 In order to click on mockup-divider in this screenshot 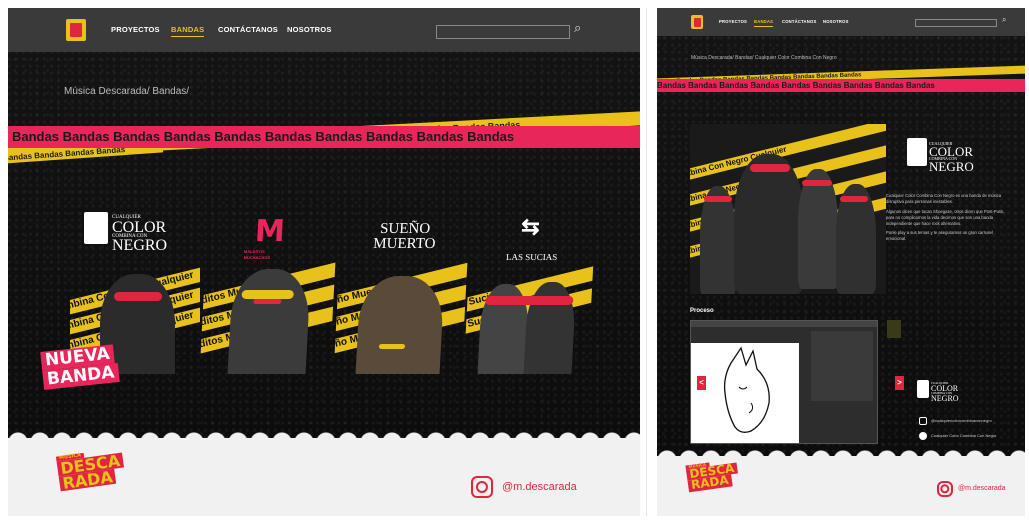, I will do `click(646, 262)`.